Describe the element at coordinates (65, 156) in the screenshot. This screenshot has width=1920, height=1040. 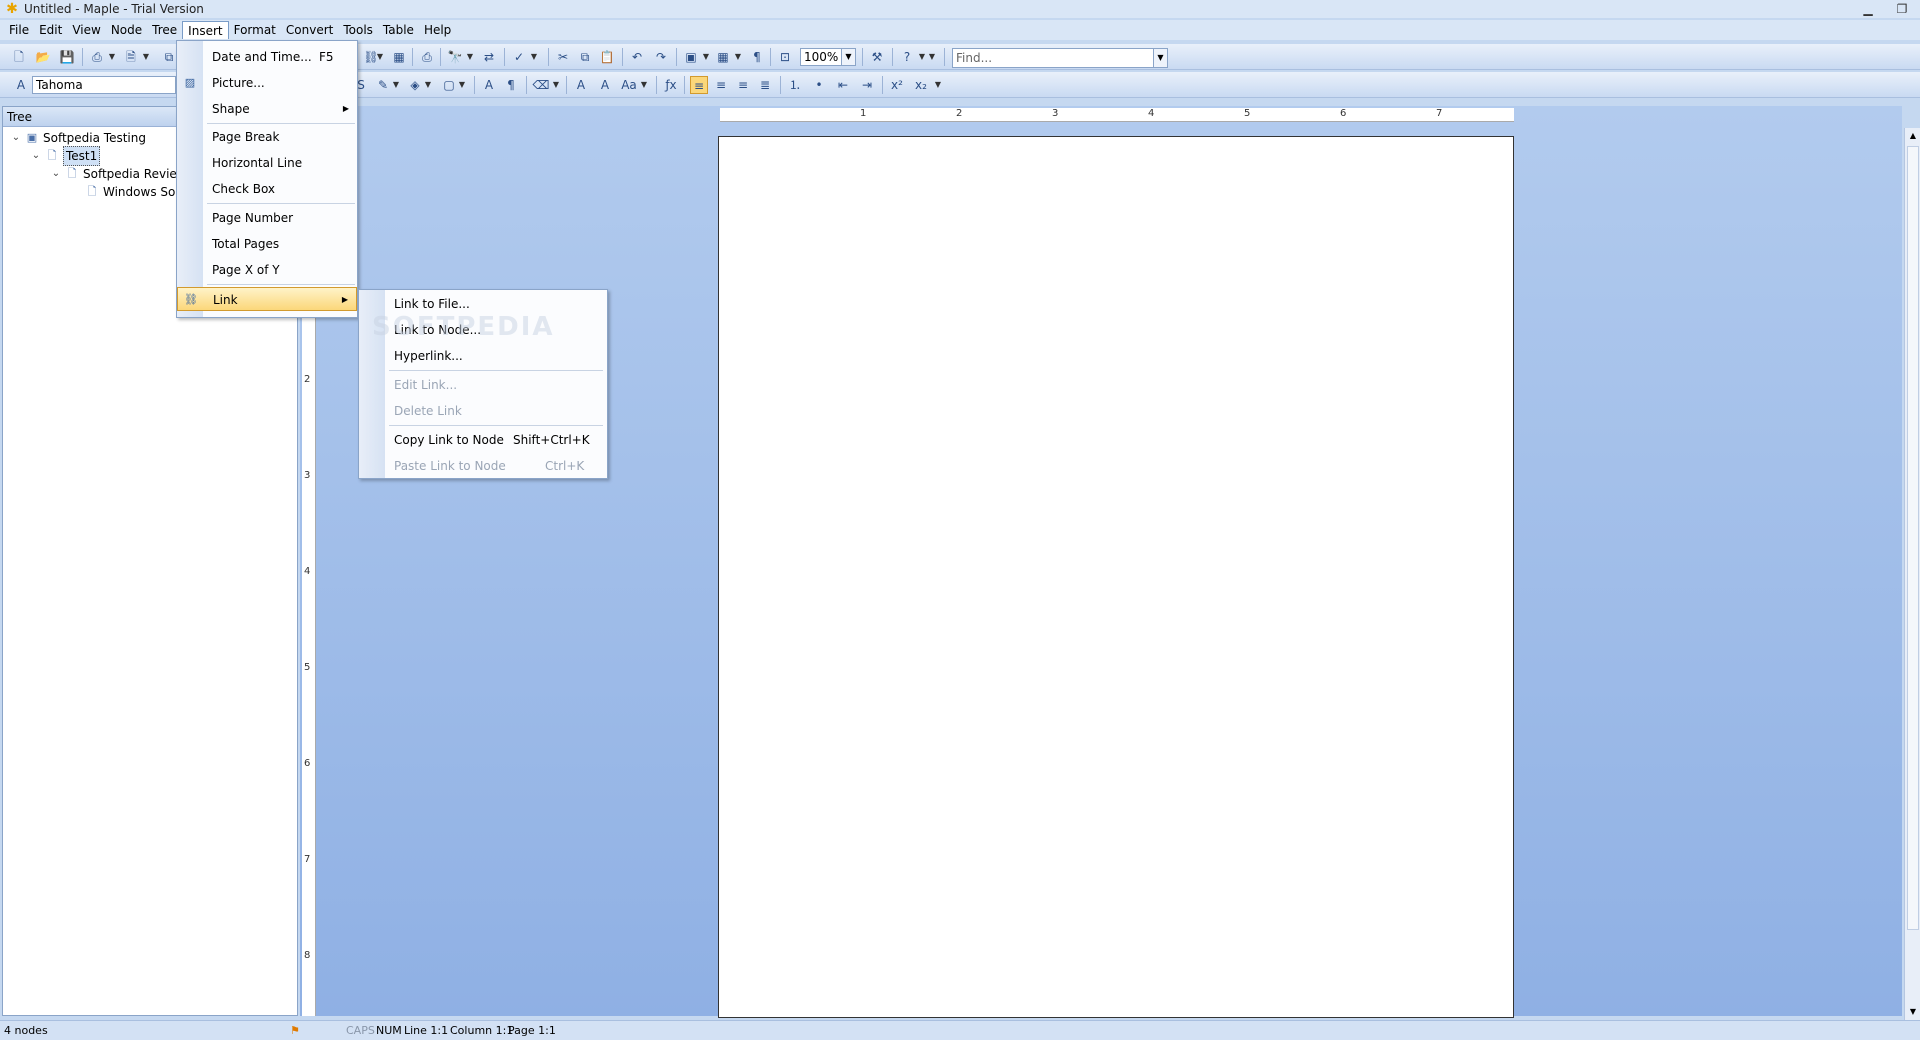
I see `tree-node: ⌄ 🗋 Test1` at that location.